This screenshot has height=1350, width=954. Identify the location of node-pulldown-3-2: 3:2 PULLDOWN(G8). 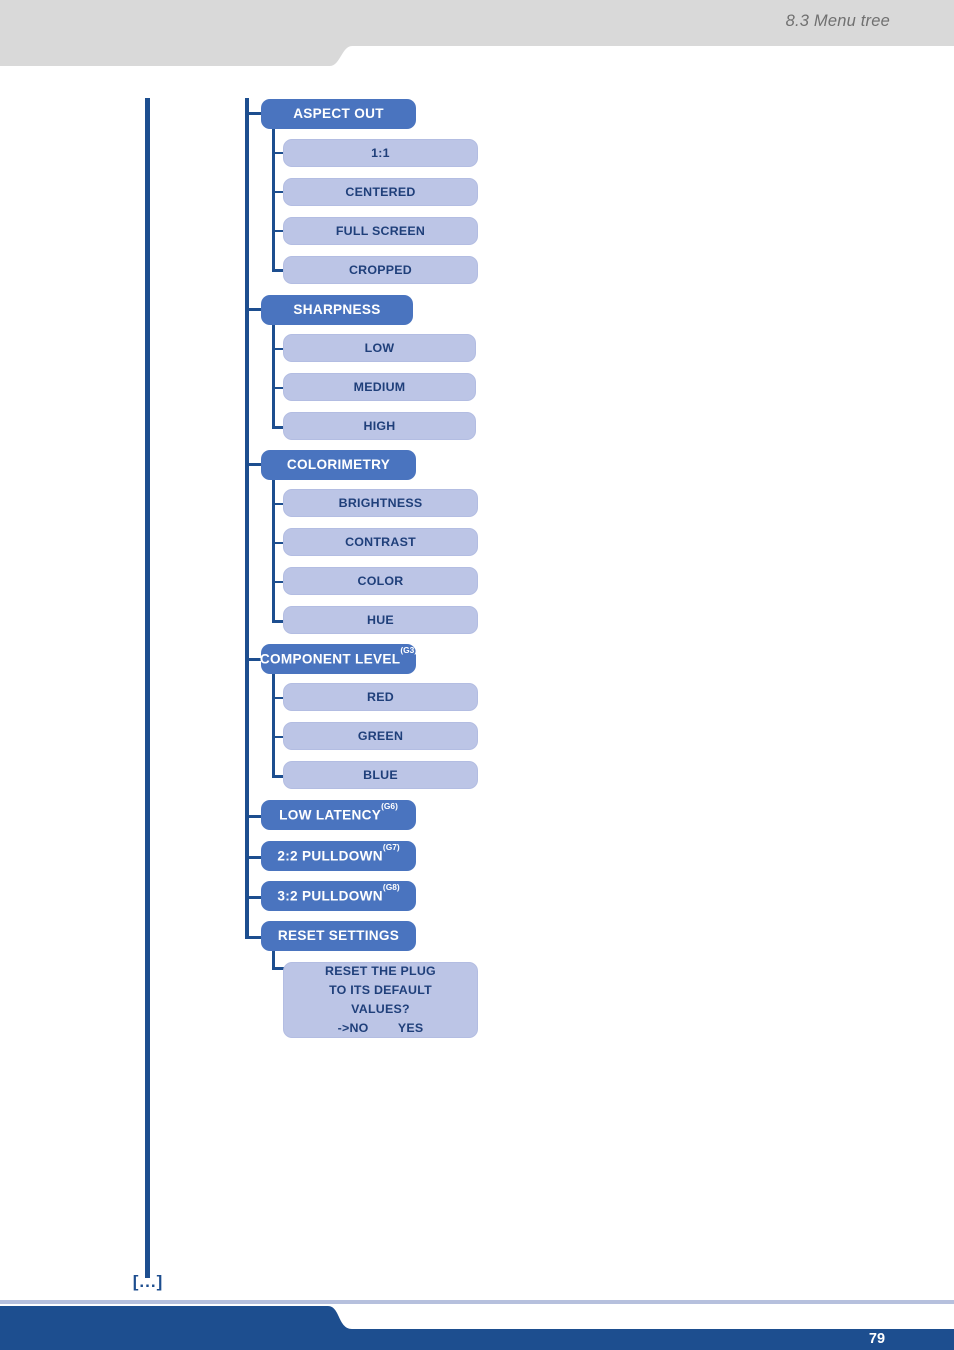
(338, 896).